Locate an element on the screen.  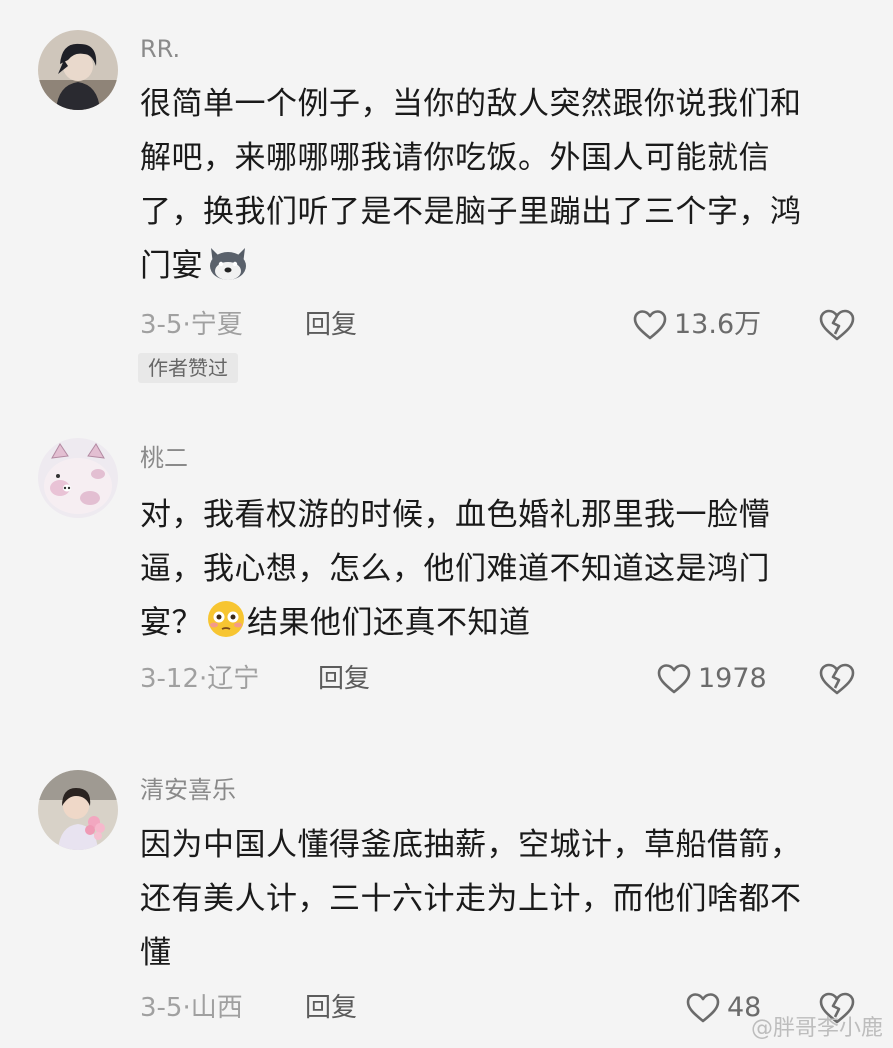
like-count: 1978 is located at coordinates (732, 678).